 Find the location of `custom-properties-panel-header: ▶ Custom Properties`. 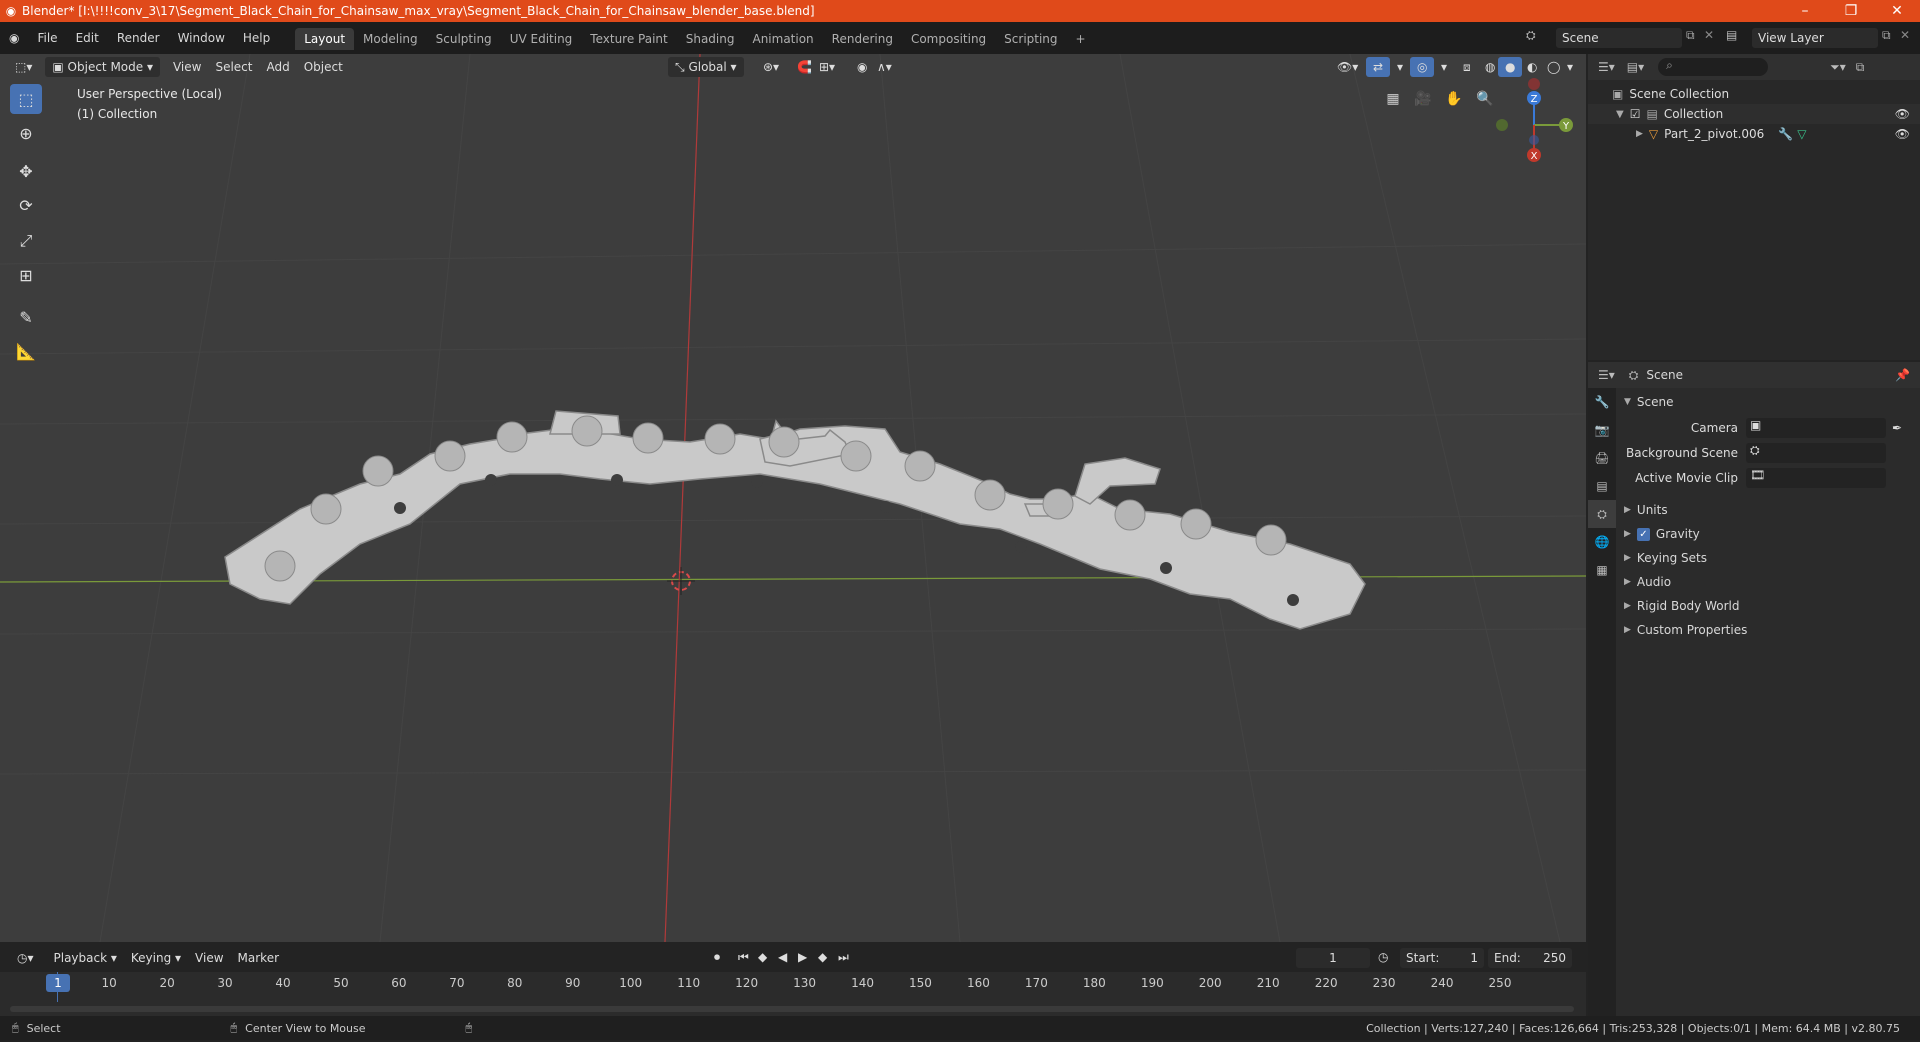

custom-properties-panel-header: ▶ Custom Properties is located at coordinates (1768, 630).